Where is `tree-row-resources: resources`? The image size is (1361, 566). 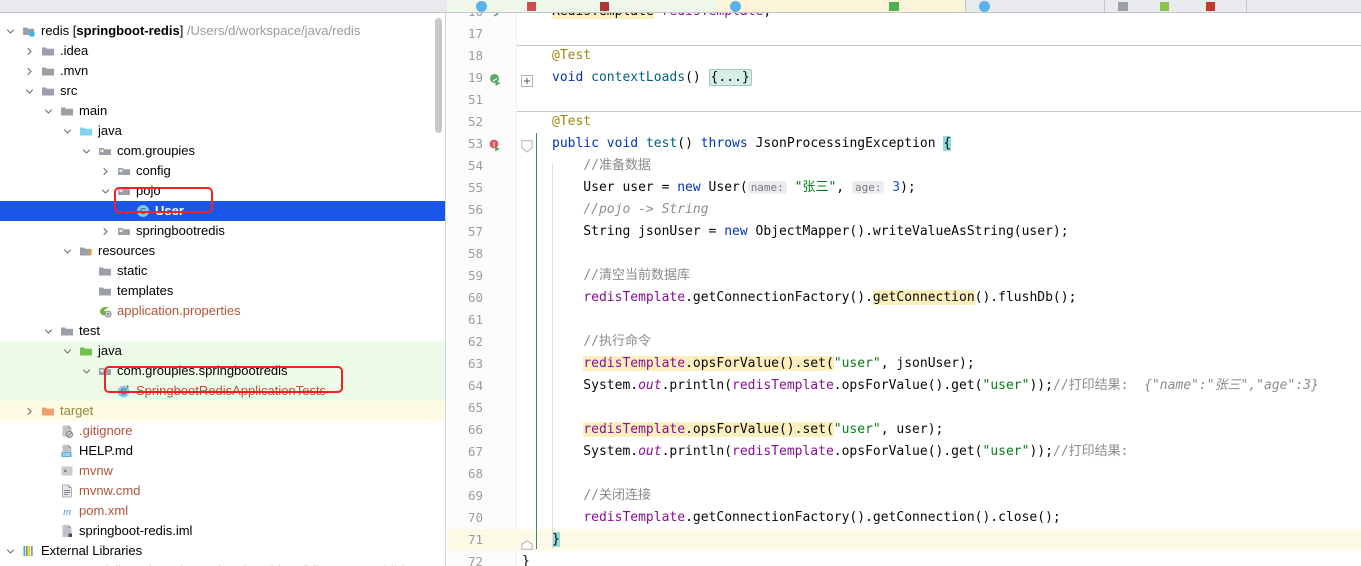
tree-row-resources: resources is located at coordinates (223, 251).